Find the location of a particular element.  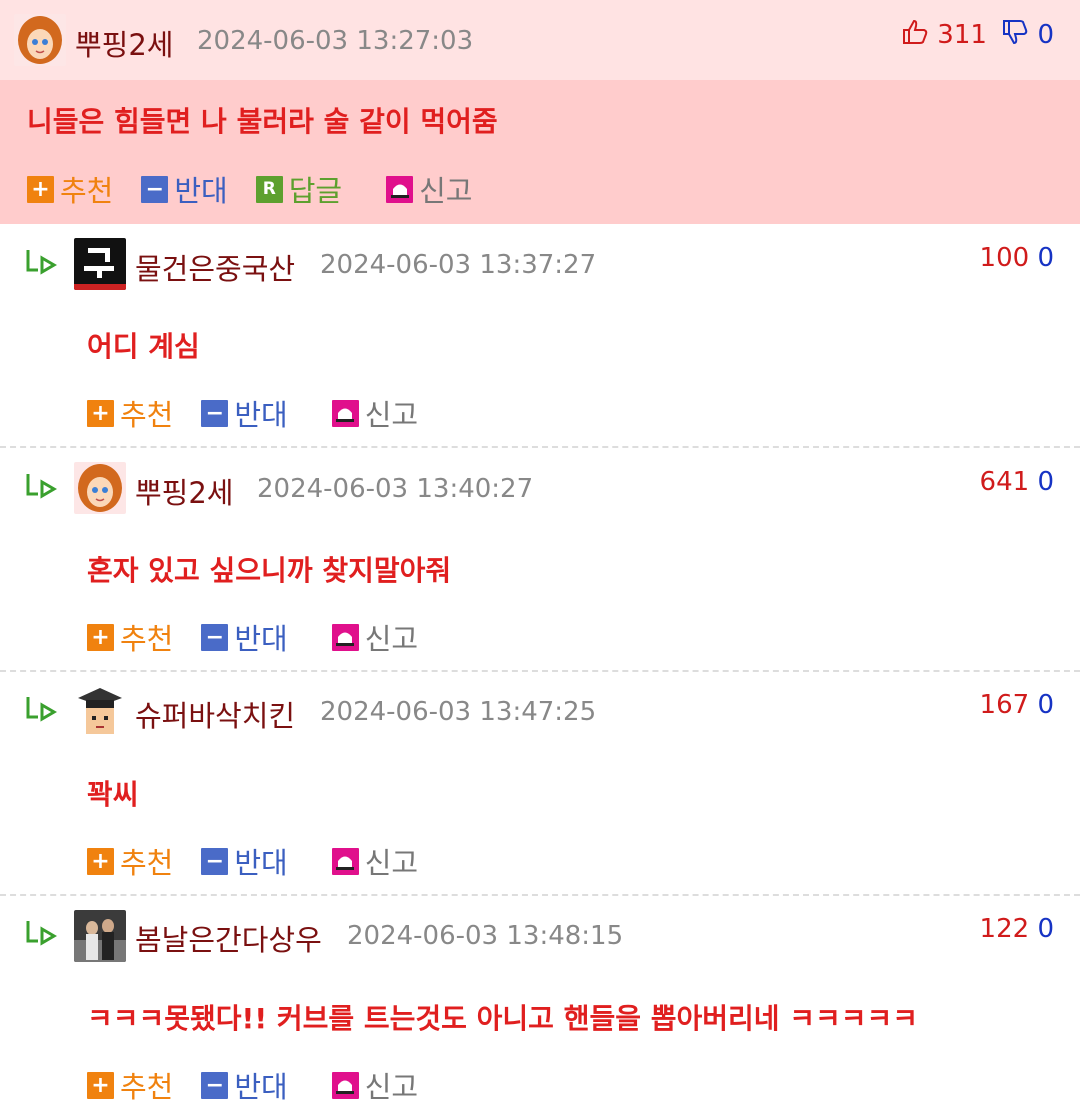

vote-score: 311 0 is located at coordinates (977, 35).